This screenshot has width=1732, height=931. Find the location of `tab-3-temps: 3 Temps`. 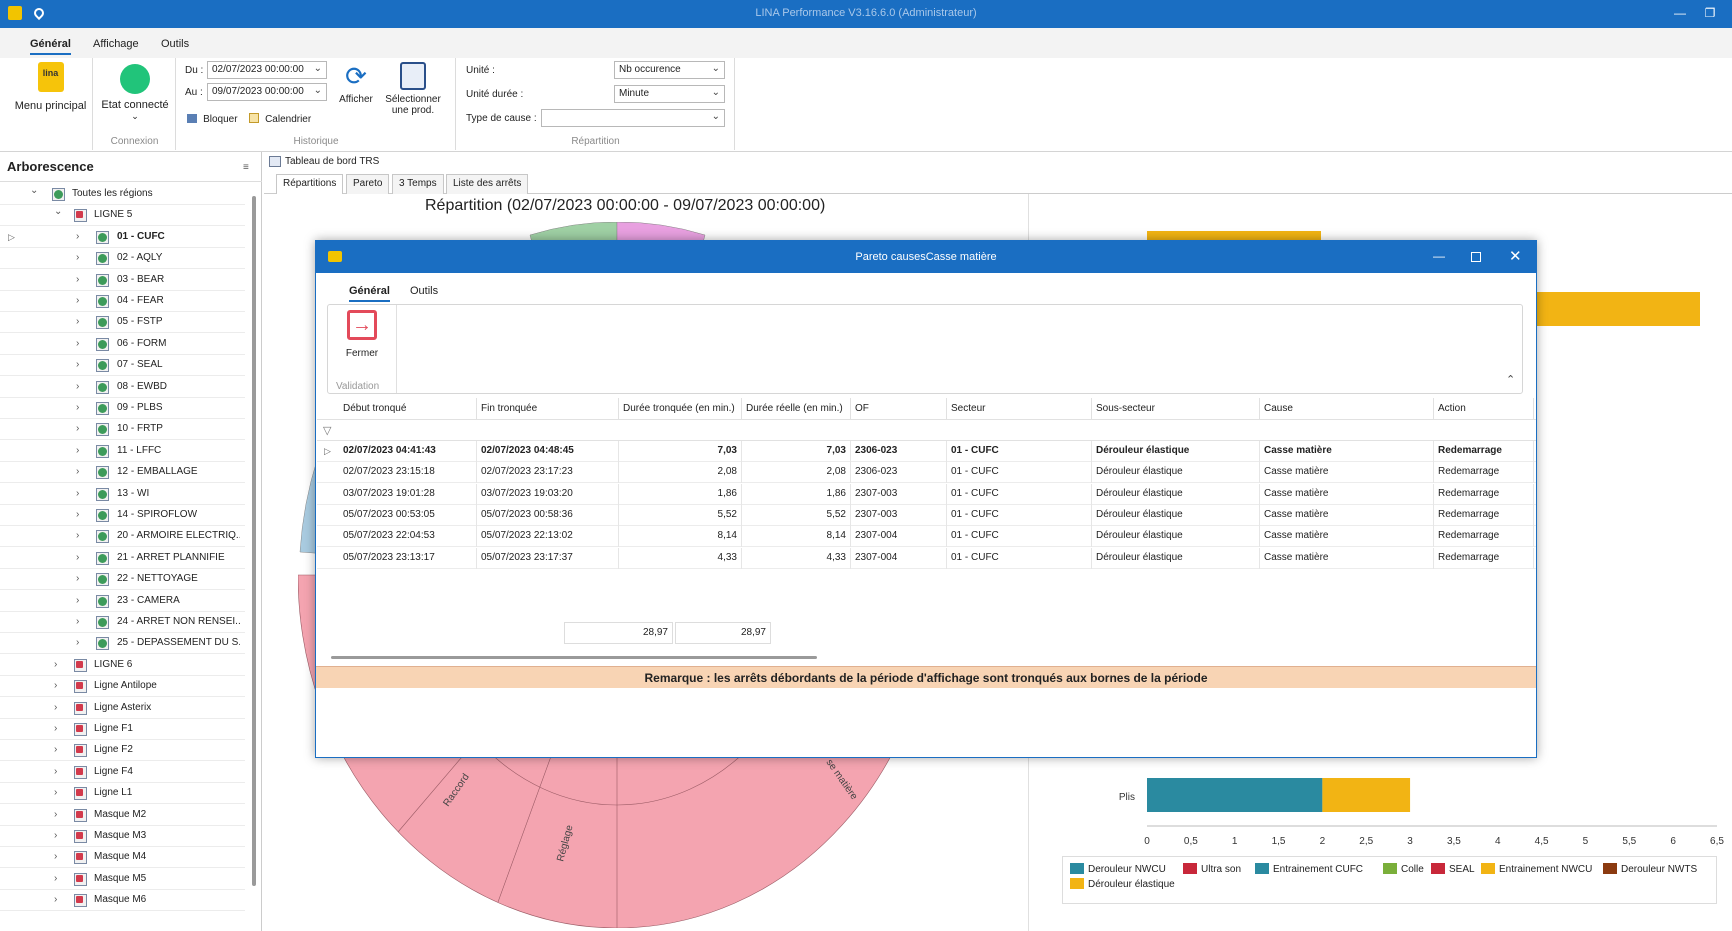

tab-3-temps: 3 Temps is located at coordinates (418, 184).